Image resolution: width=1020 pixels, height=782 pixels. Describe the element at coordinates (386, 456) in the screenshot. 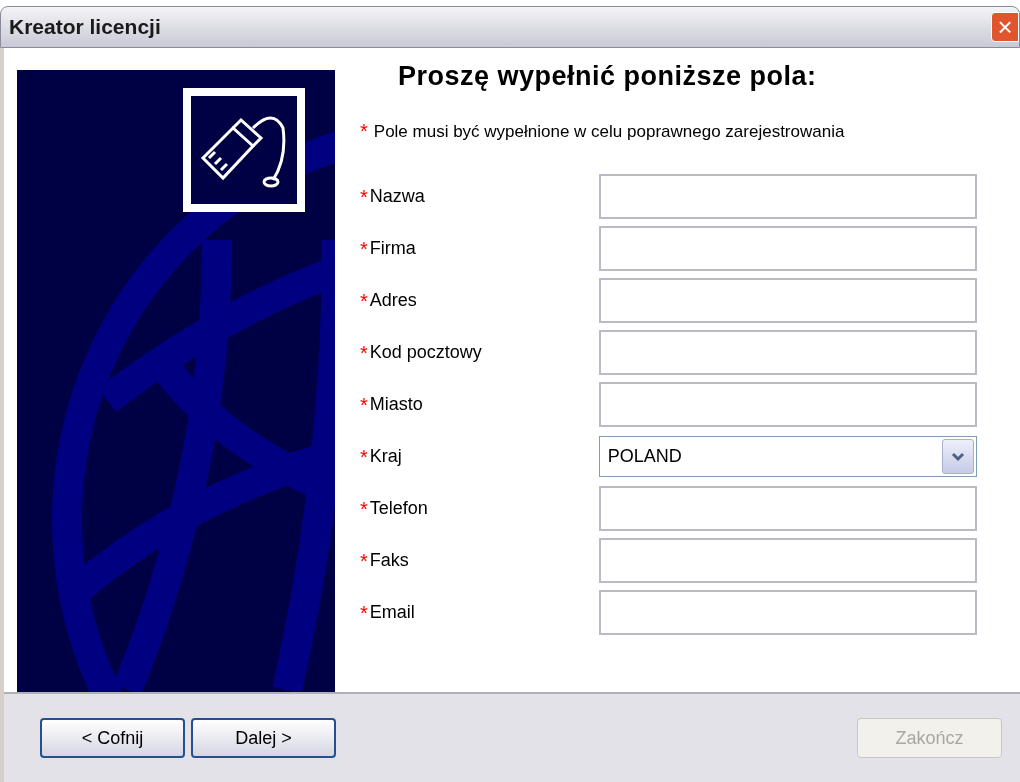

I see `field-label: Kraj` at that location.